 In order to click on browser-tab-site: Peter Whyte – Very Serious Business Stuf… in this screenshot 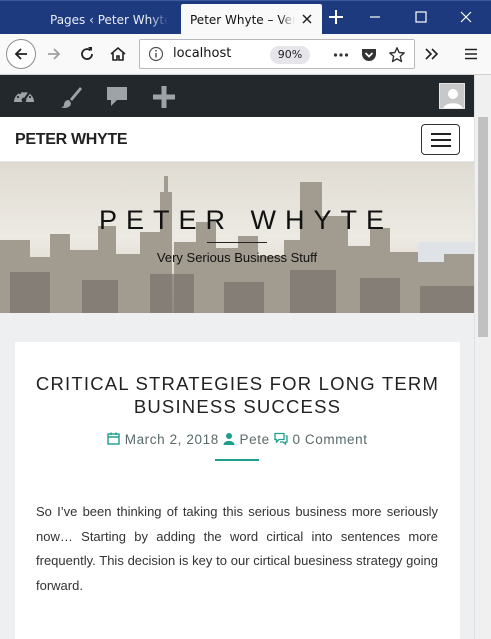, I will do `click(251, 19)`.